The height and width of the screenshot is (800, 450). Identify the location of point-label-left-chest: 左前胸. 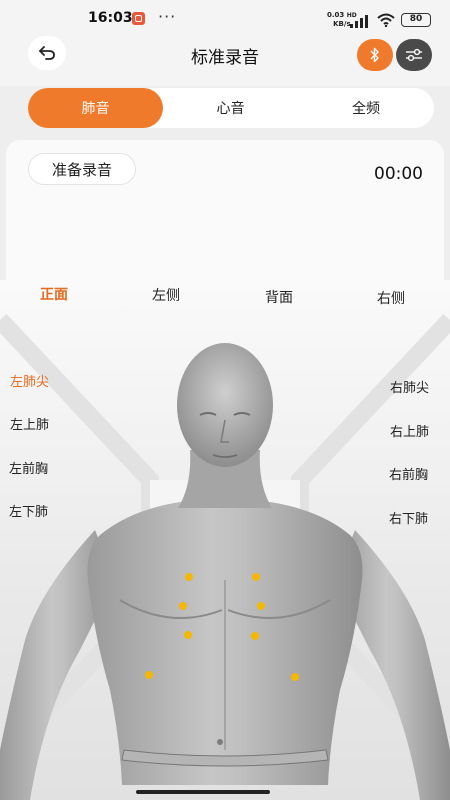
(28, 467).